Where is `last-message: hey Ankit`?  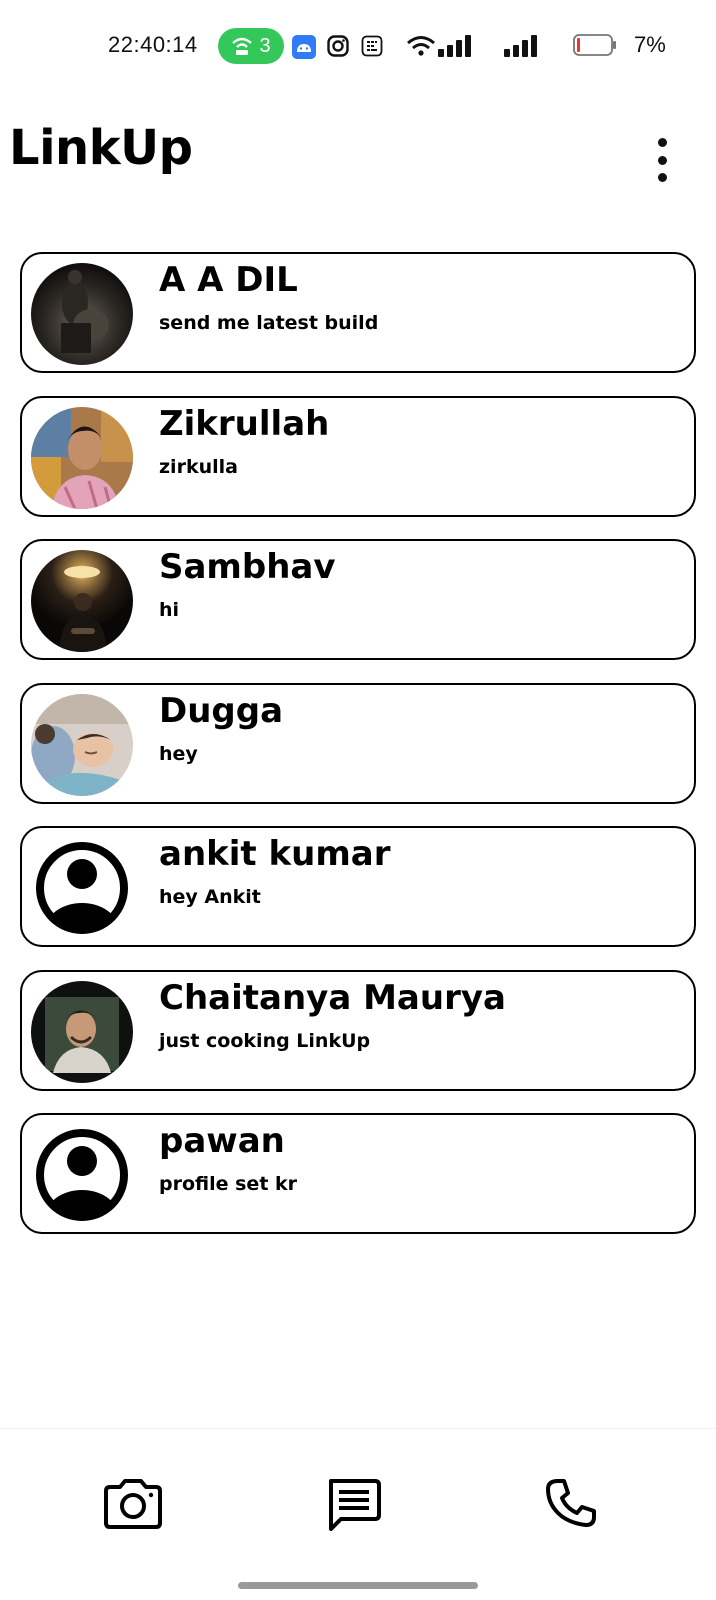 last-message: hey Ankit is located at coordinates (210, 897).